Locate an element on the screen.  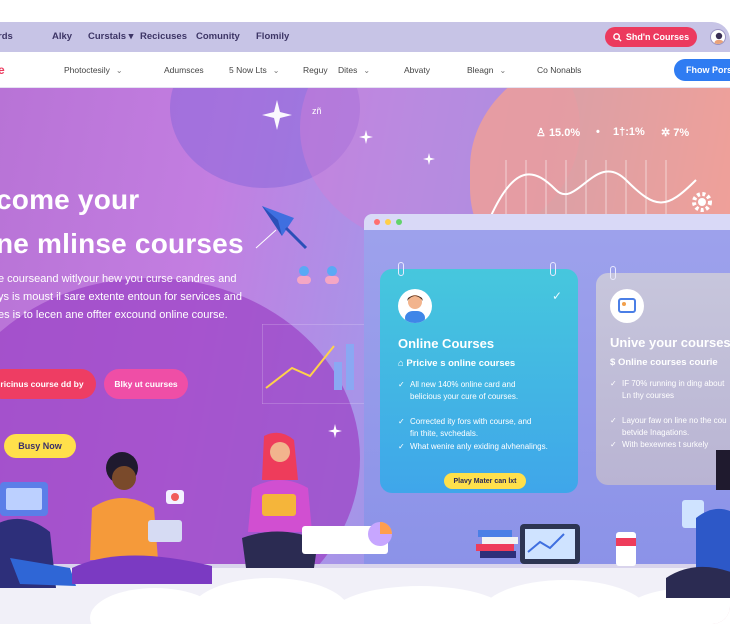
card-bullet-line: belicious your cure of courses. is located at coordinates (464, 396).